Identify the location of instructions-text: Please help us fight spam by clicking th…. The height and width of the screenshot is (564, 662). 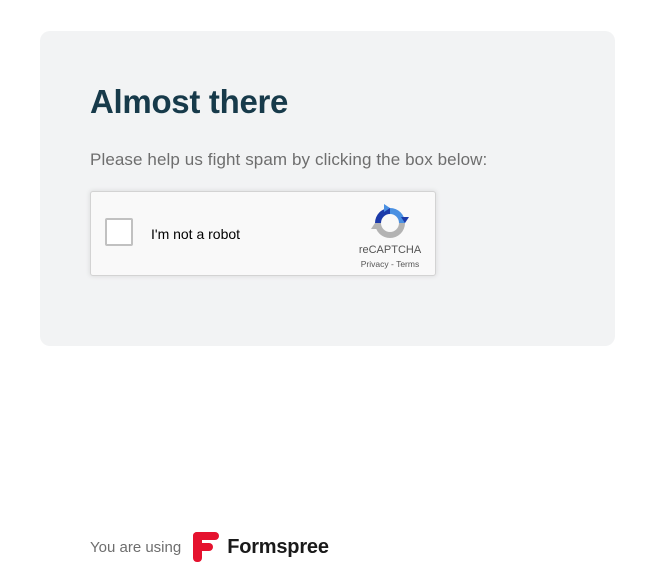
(289, 159).